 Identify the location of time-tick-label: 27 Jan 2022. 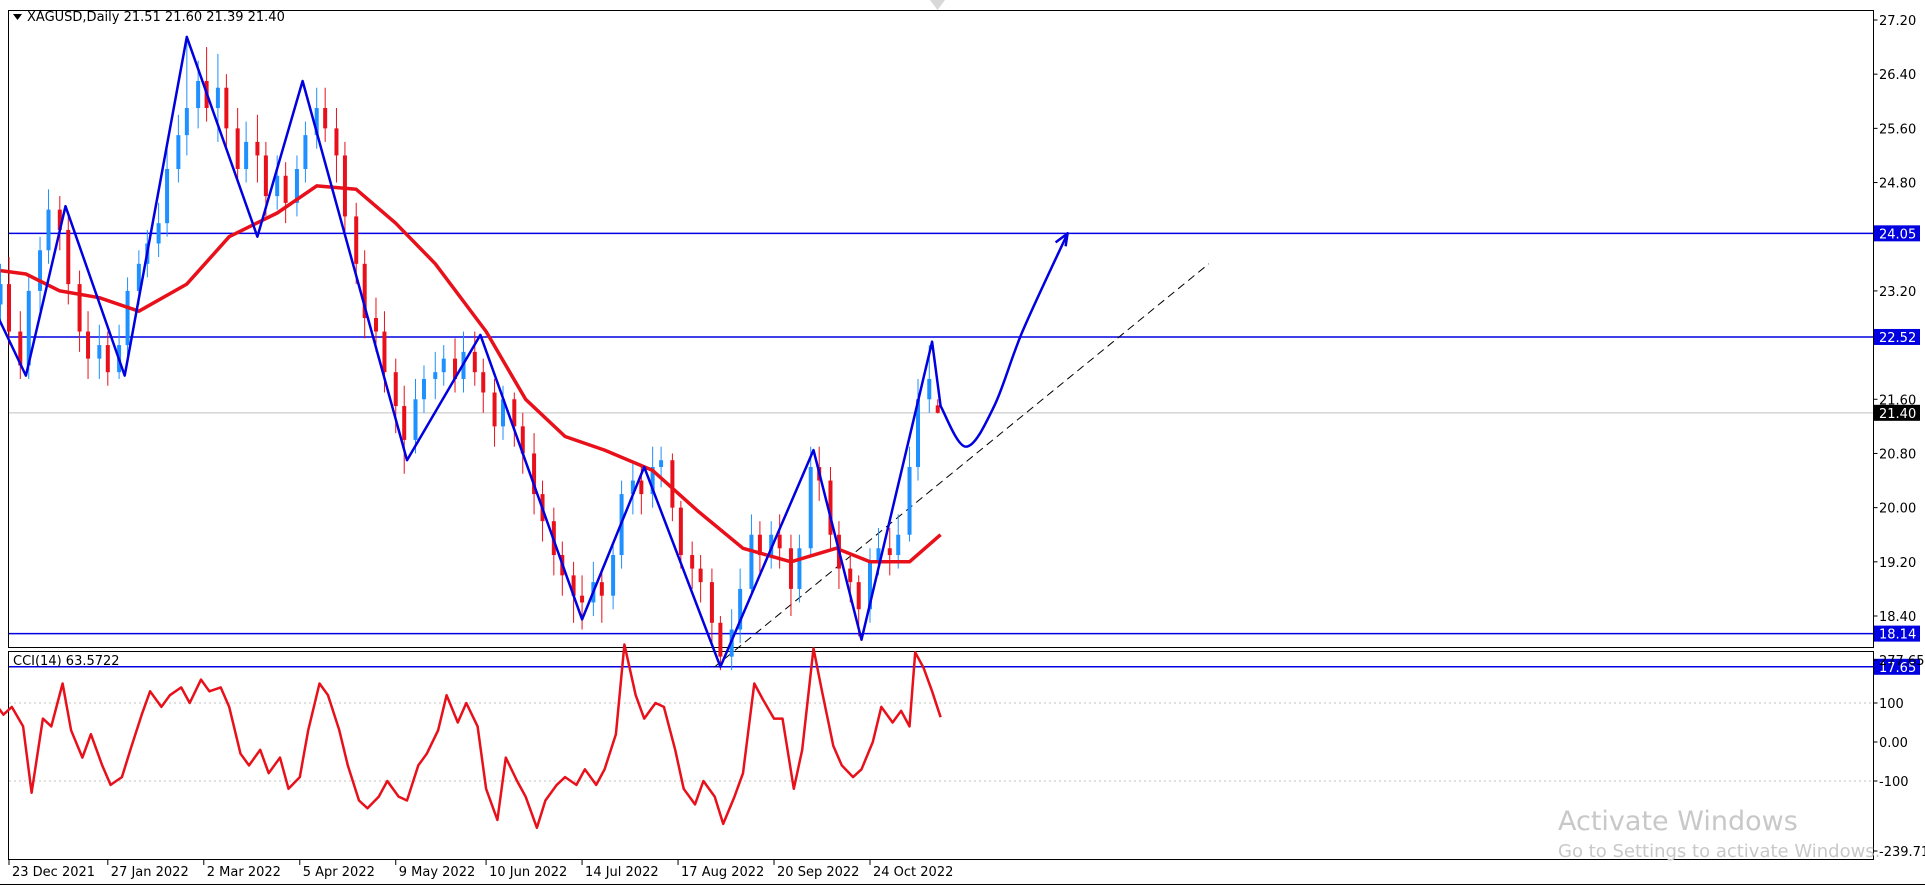
(150, 872).